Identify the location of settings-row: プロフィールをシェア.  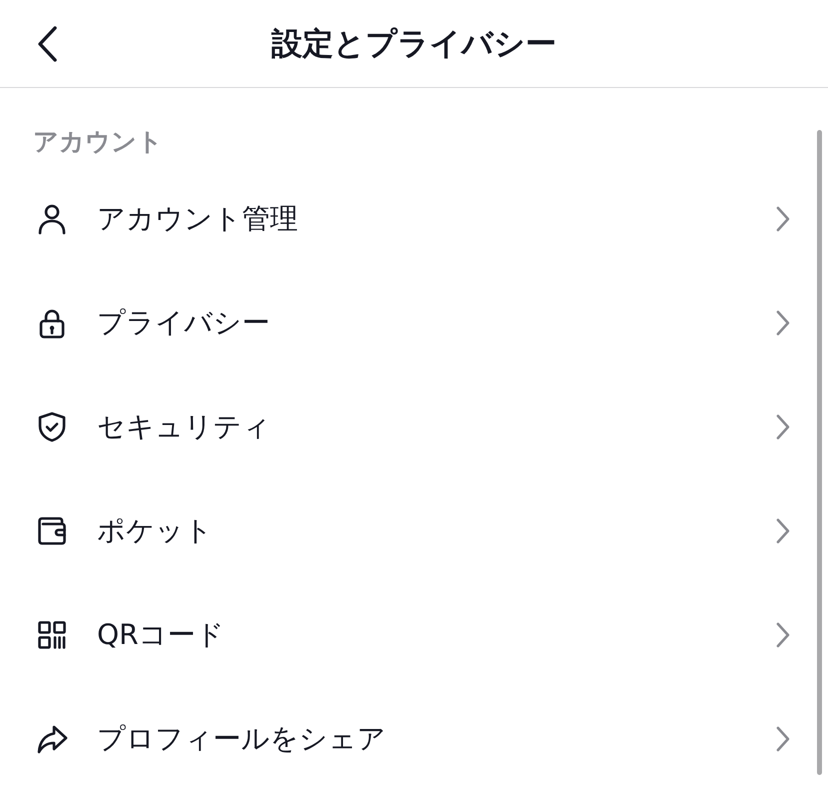
(414, 739).